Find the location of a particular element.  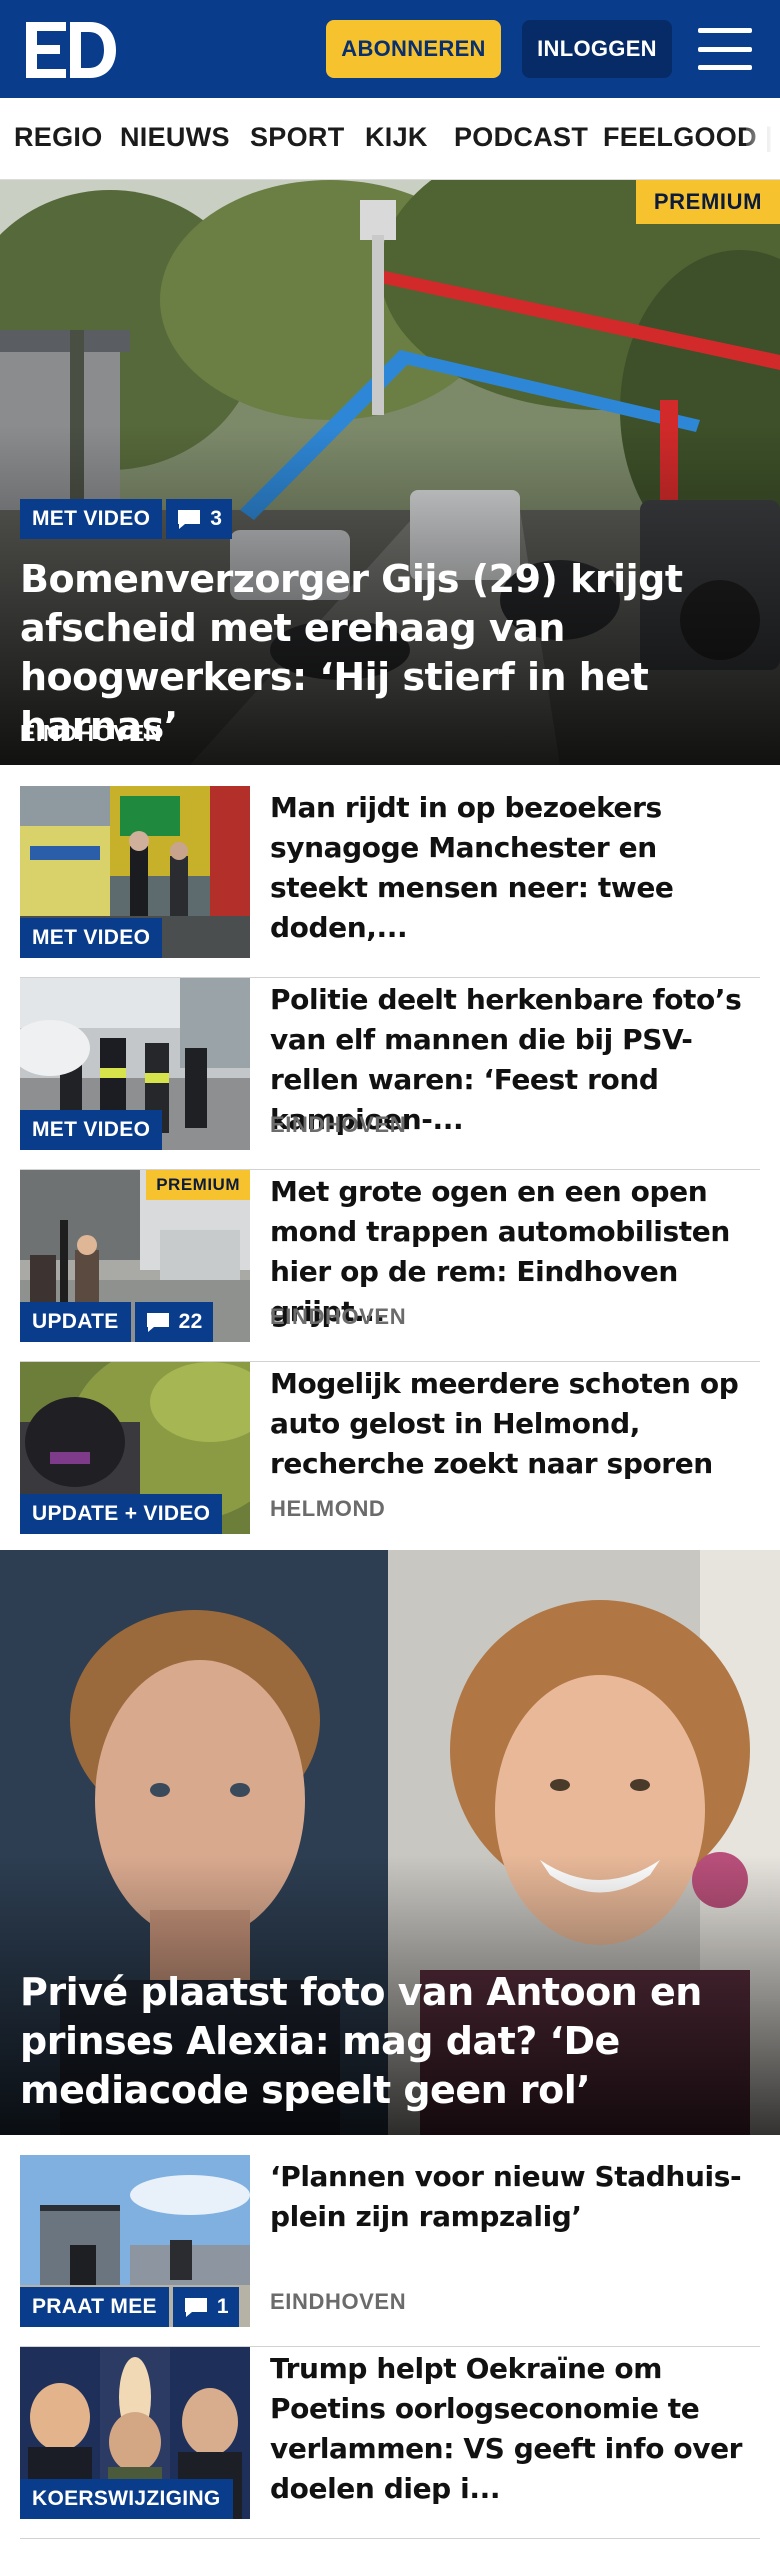

thumb-labels: KOERSWIJZIGING is located at coordinates (126, 2499).